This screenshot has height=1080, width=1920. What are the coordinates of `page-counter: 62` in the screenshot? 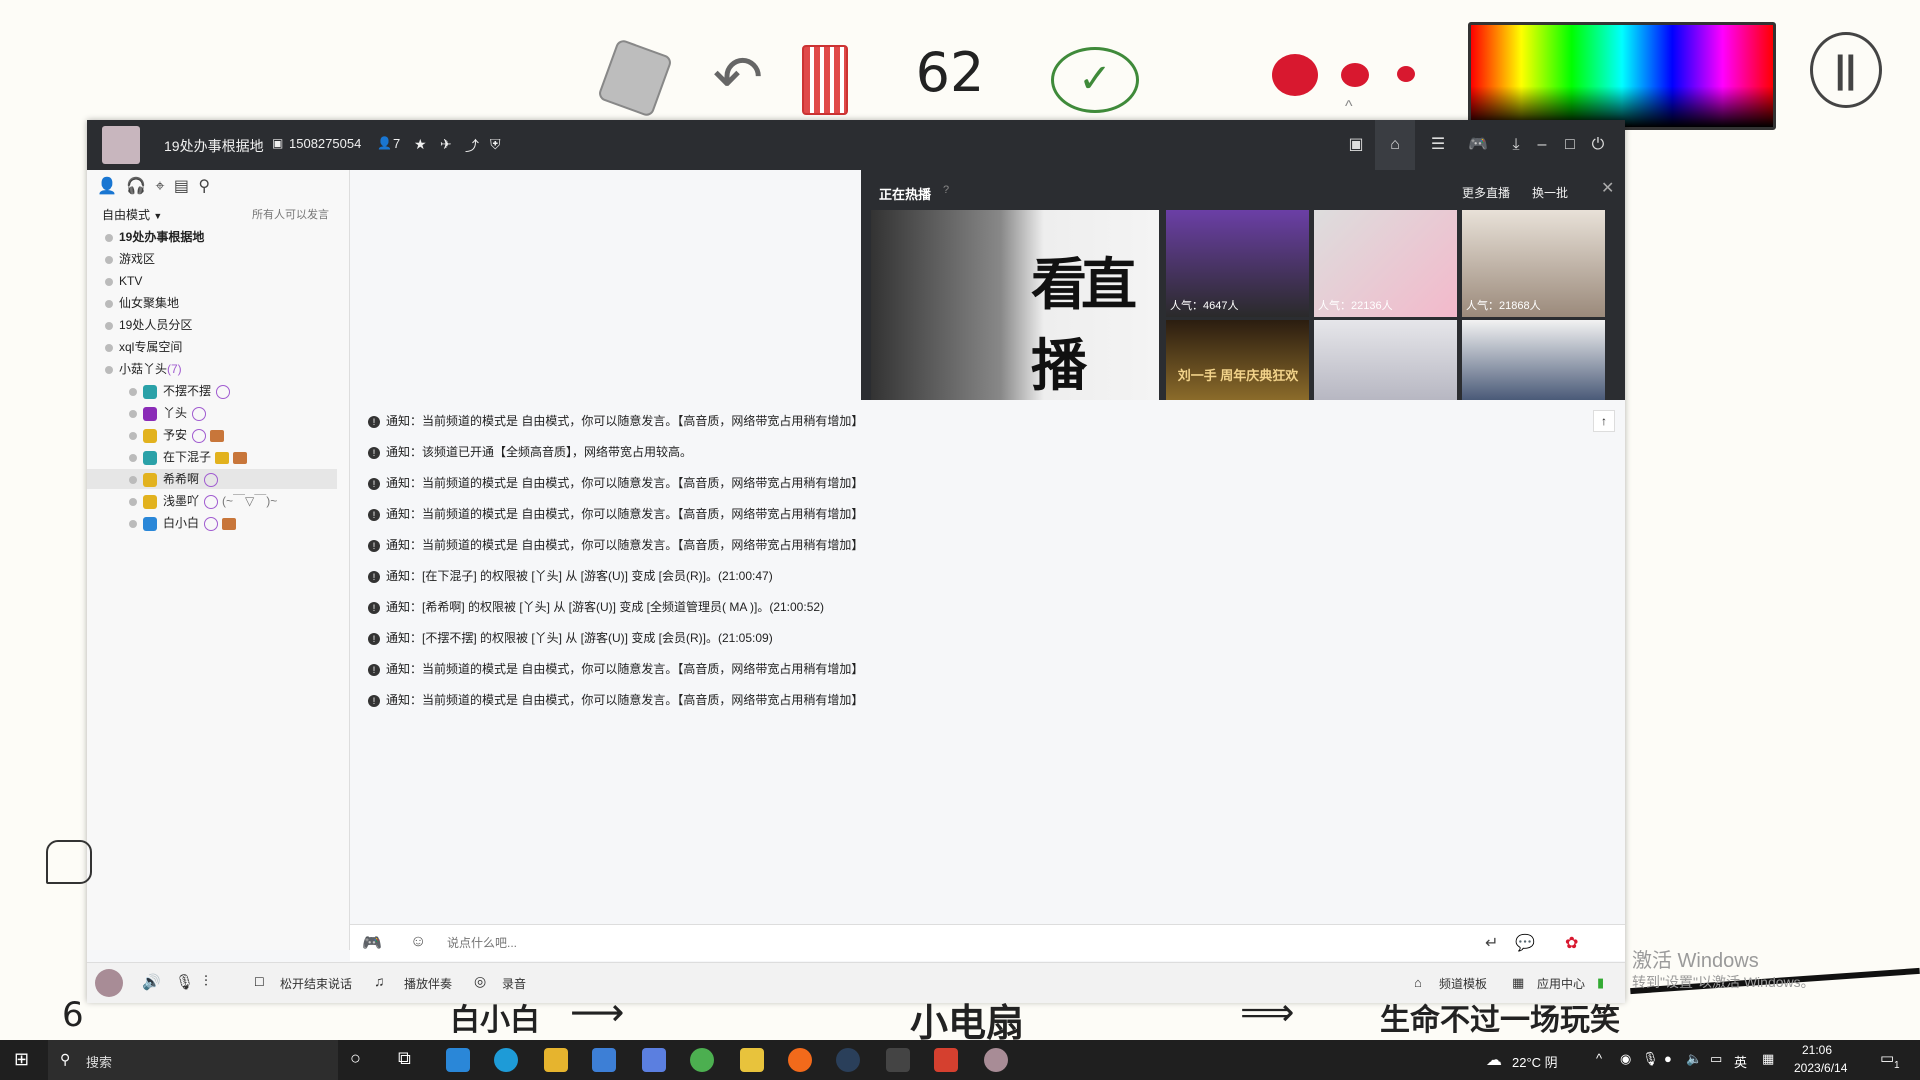 It's located at (950, 72).